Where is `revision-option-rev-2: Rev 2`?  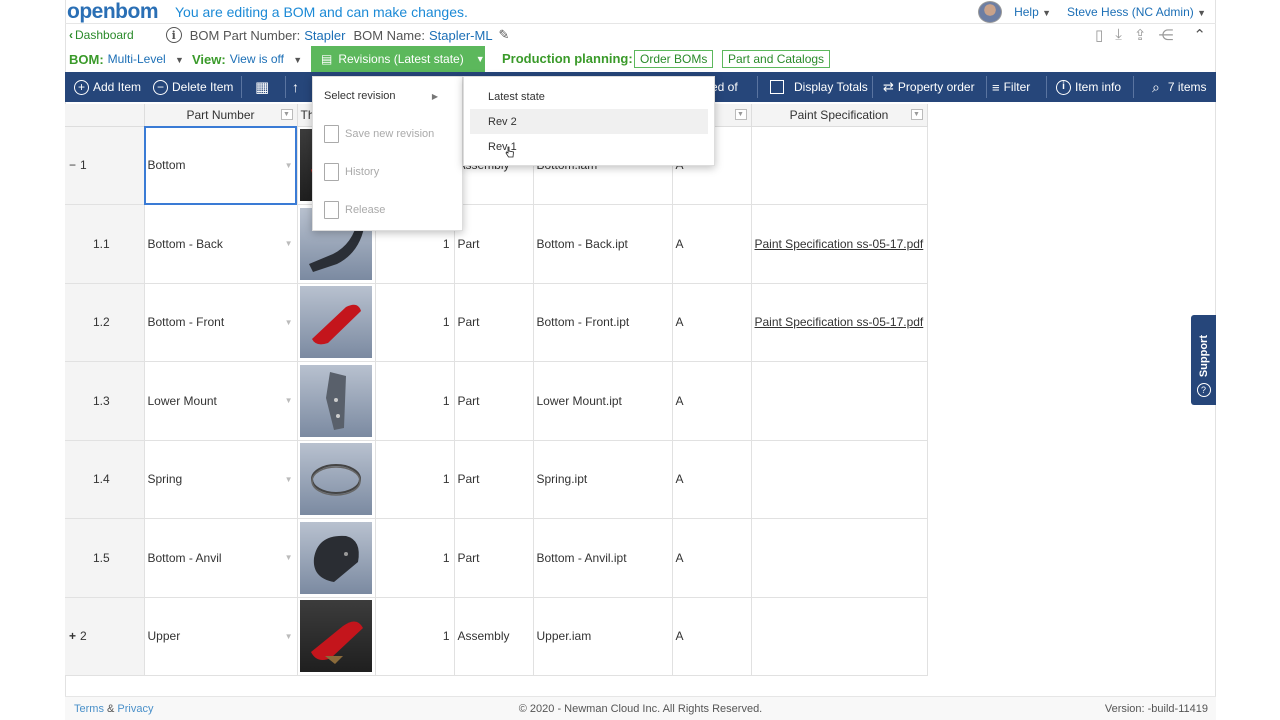
revision-option-rev-2: Rev 2 is located at coordinates (589, 121).